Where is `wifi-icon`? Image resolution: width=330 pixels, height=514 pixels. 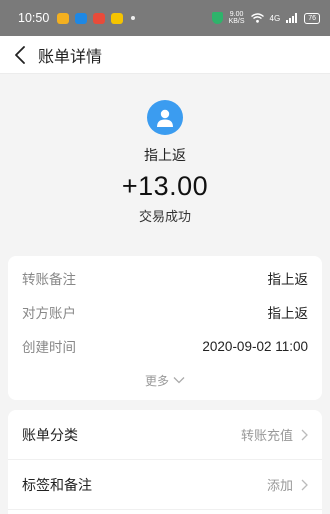 wifi-icon is located at coordinates (257, 18).